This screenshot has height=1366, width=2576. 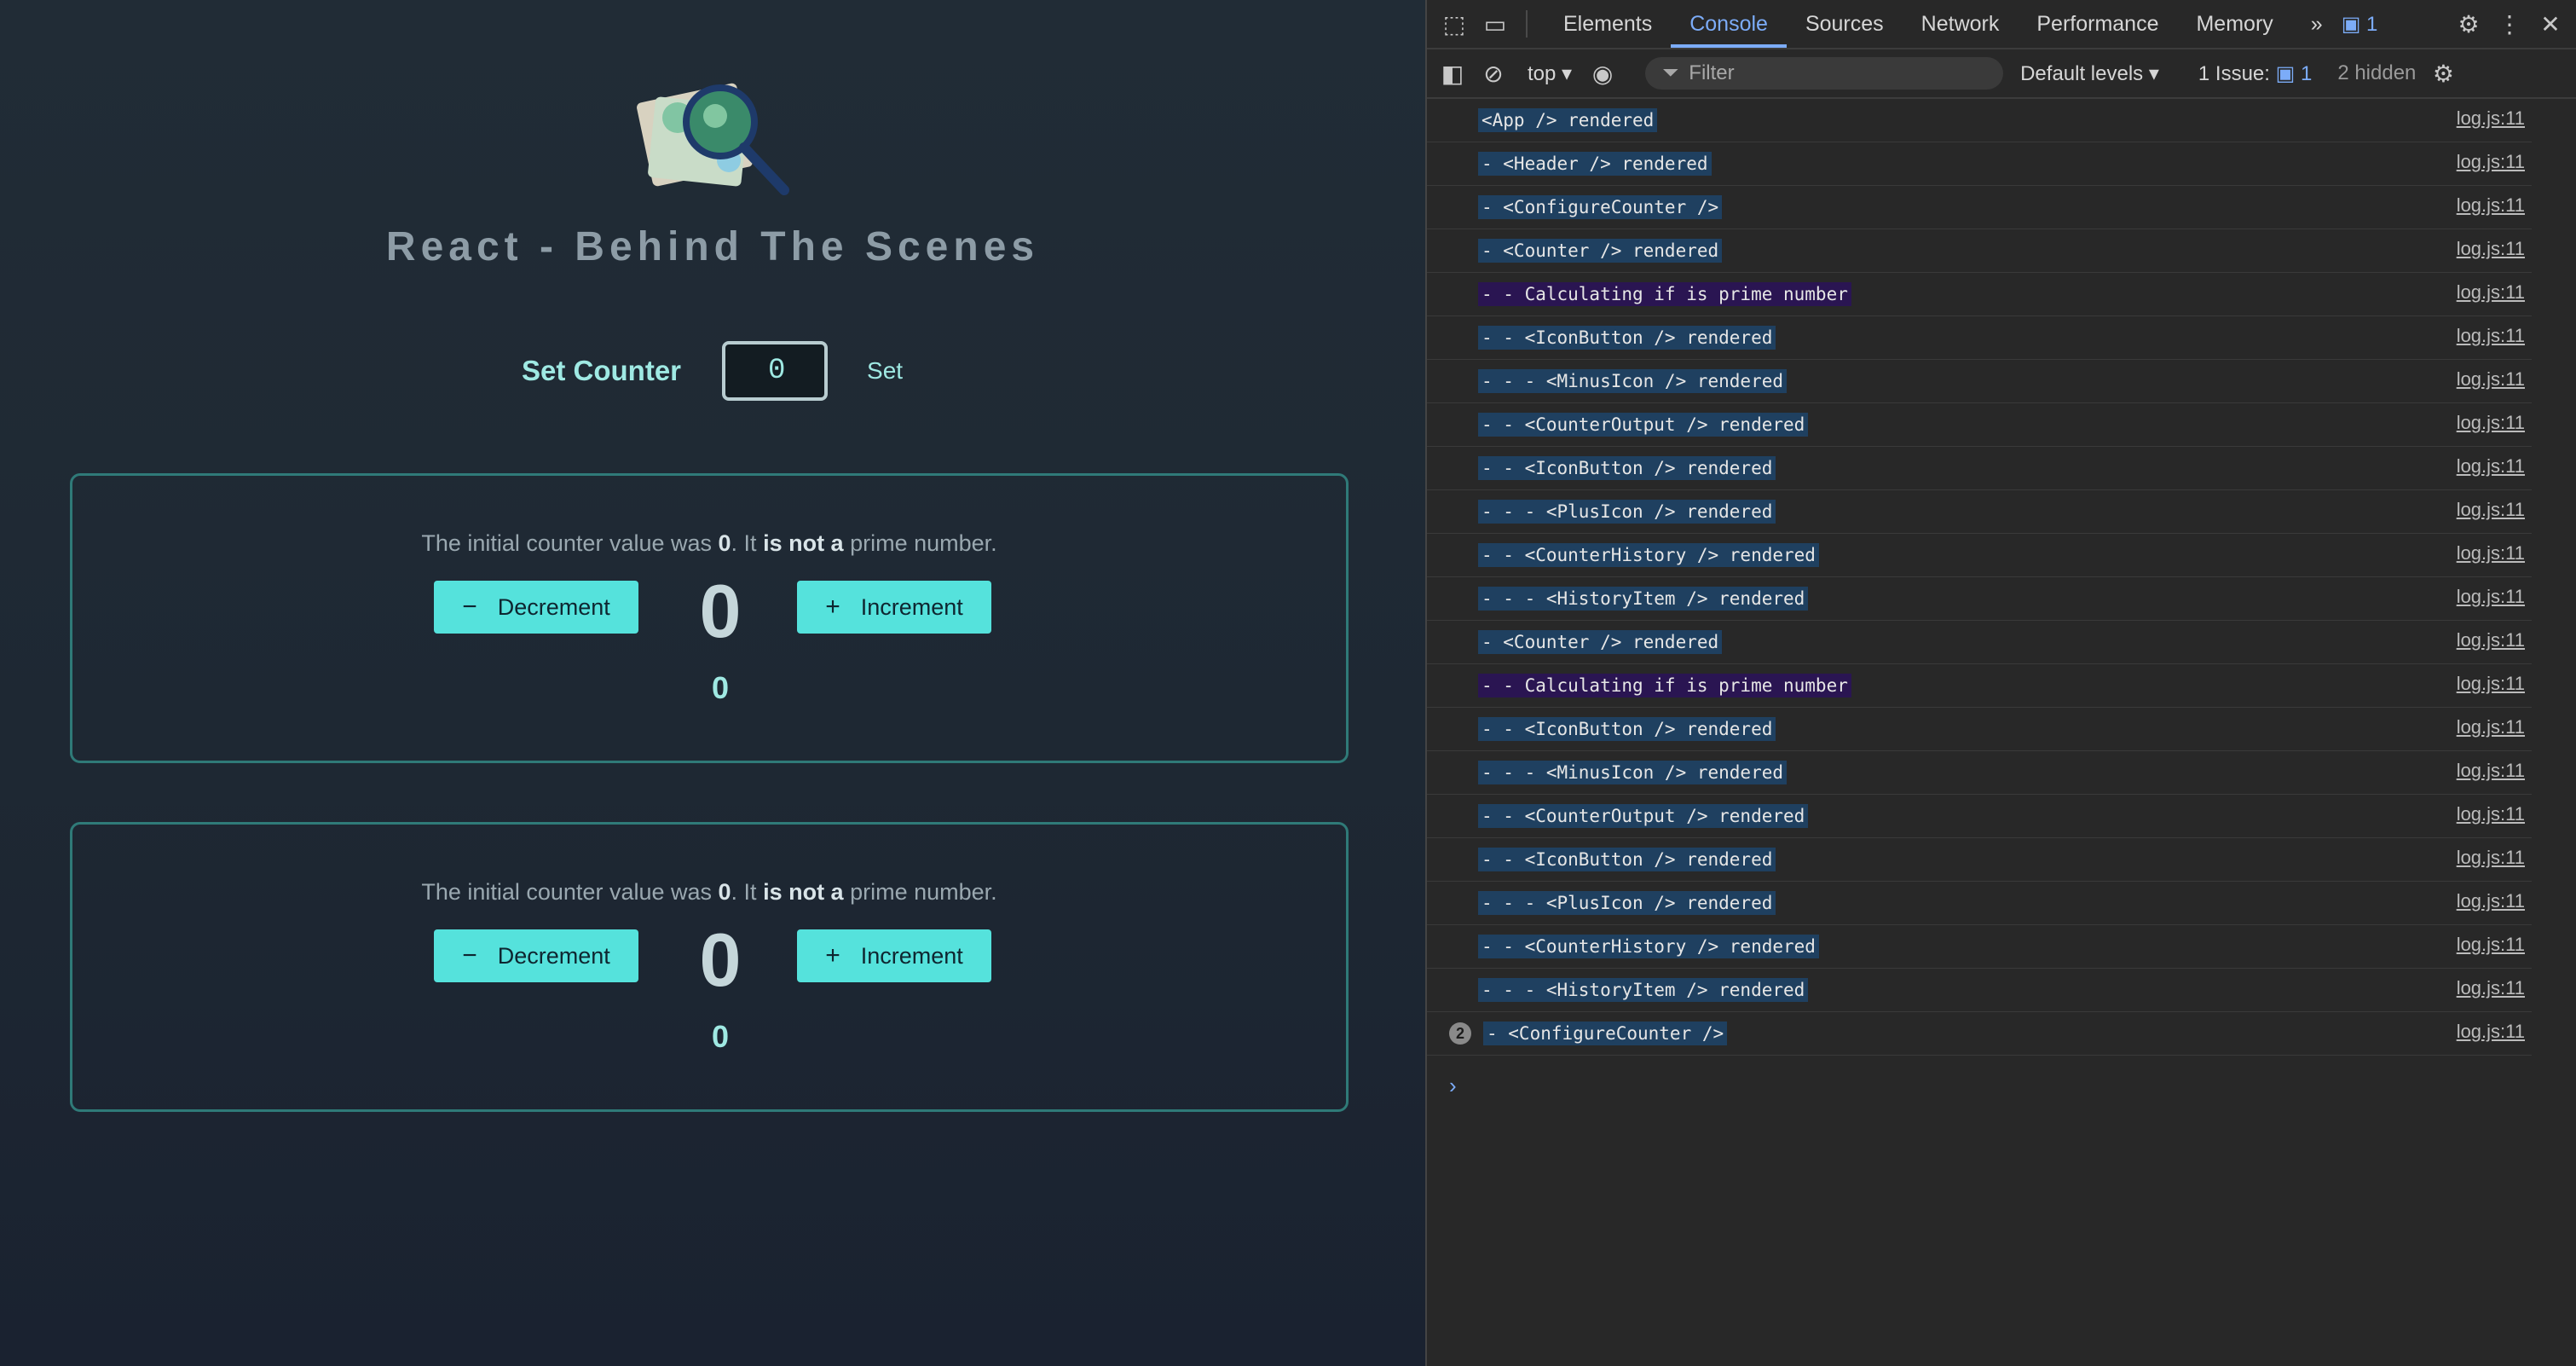 What do you see at coordinates (1550, 73) in the screenshot?
I see `context-select: top ▾` at bounding box center [1550, 73].